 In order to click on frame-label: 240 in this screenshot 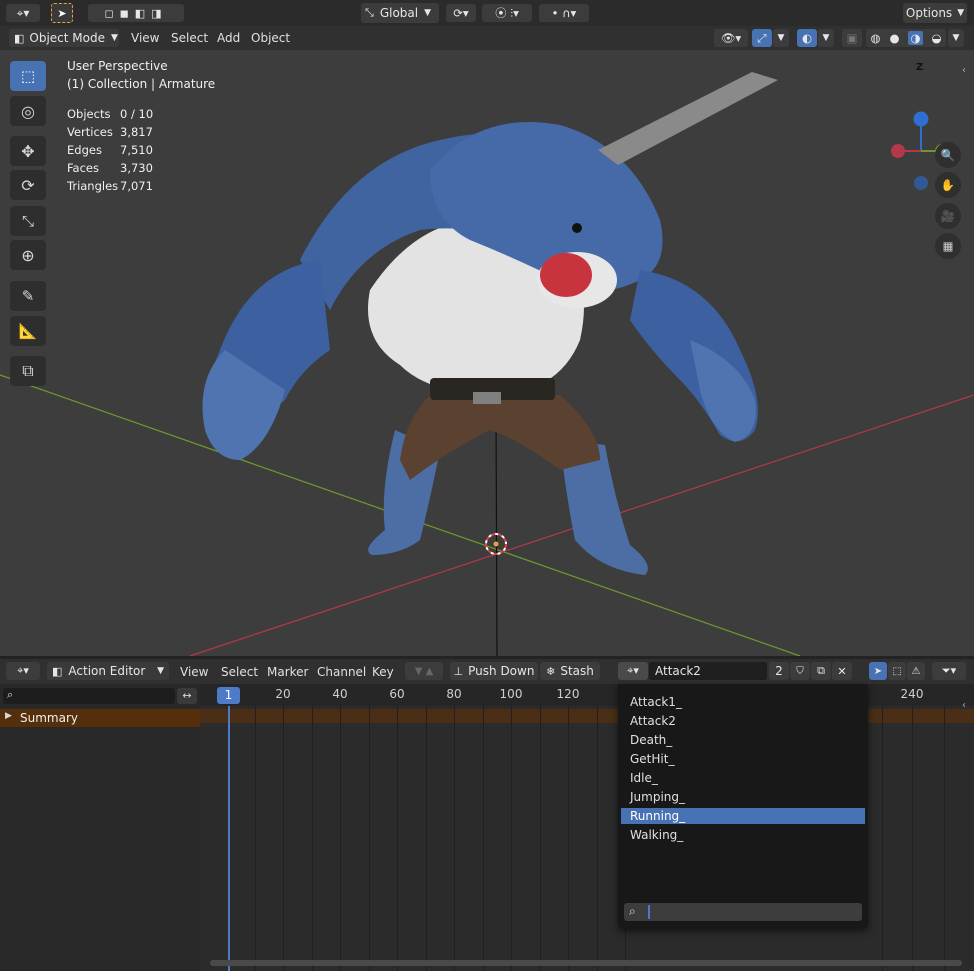, I will do `click(912, 694)`.